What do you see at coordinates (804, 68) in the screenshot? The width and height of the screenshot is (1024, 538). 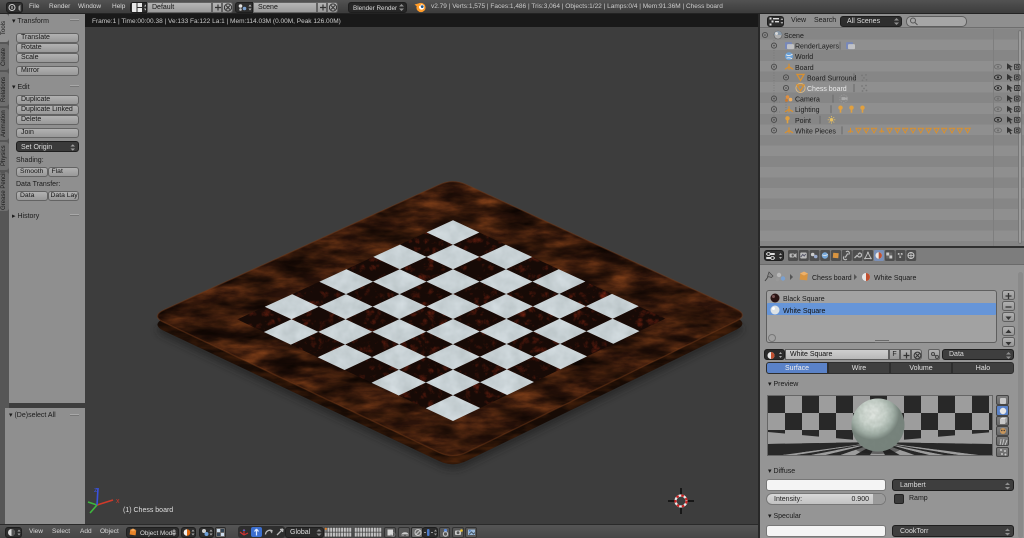 I see `svg-text: Board` at bounding box center [804, 68].